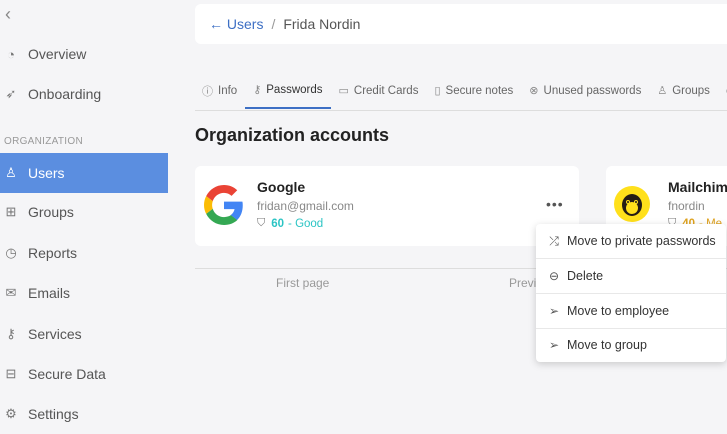  What do you see at coordinates (207, 91) in the screenshot?
I see `info-icon: ⓘ` at bounding box center [207, 91].